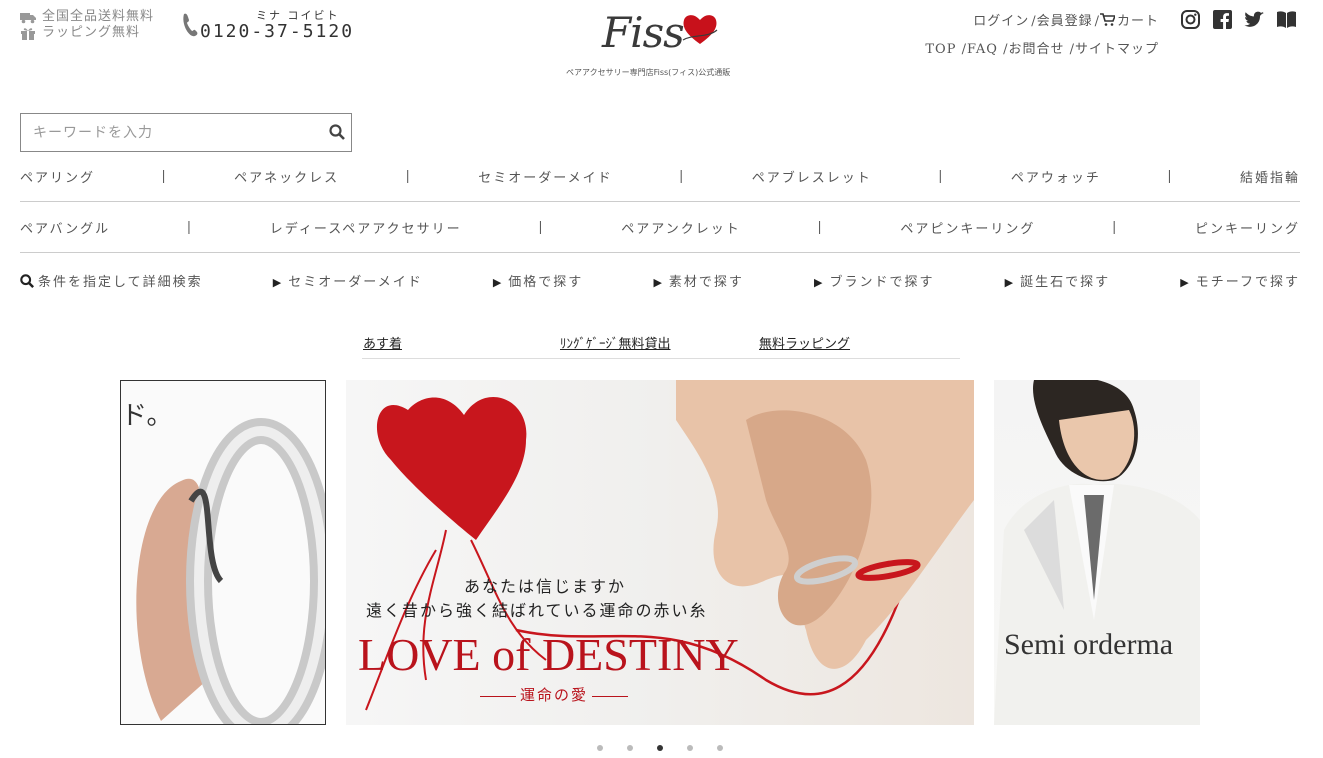 This screenshot has width=1323, height=758. Describe the element at coordinates (680, 227) in the screenshot. I see `cat-pair-anklet: ペアアンクレット` at that location.